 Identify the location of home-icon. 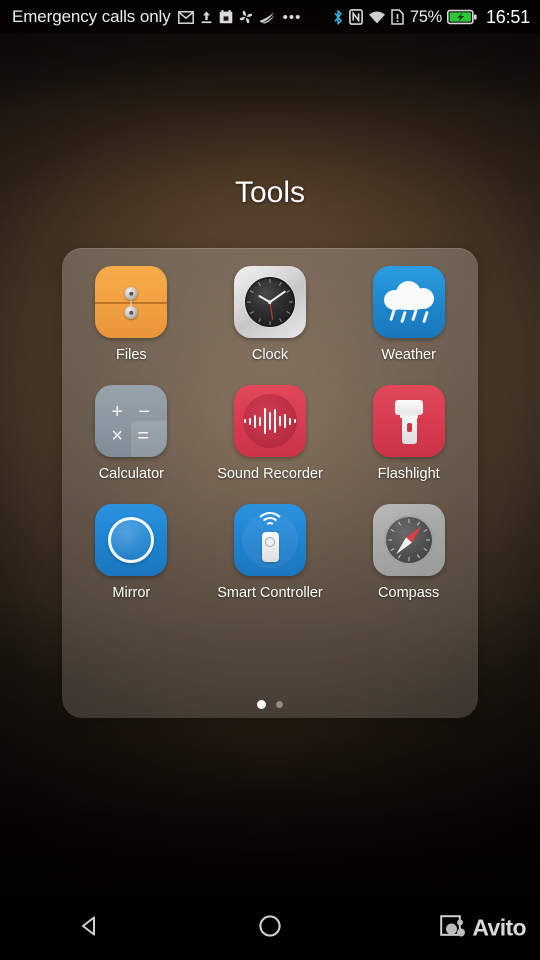
(270, 928).